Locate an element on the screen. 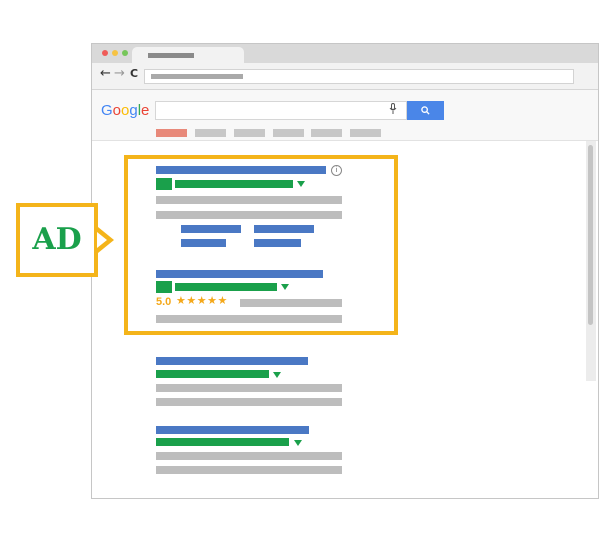 The image size is (612, 540). microphone-icon is located at coordinates (393, 110).